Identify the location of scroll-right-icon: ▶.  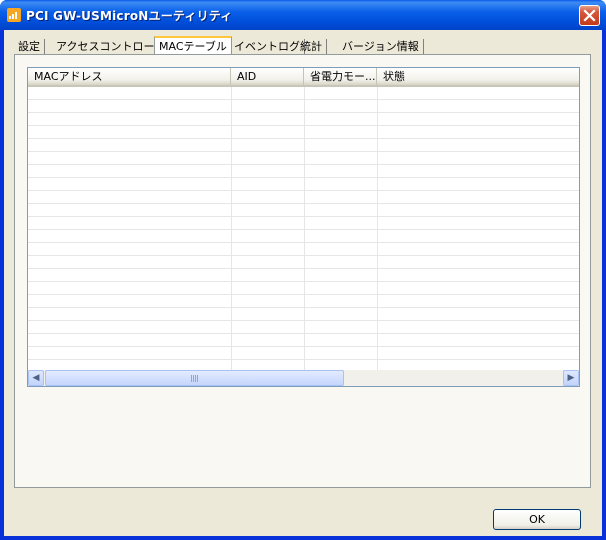
(571, 378).